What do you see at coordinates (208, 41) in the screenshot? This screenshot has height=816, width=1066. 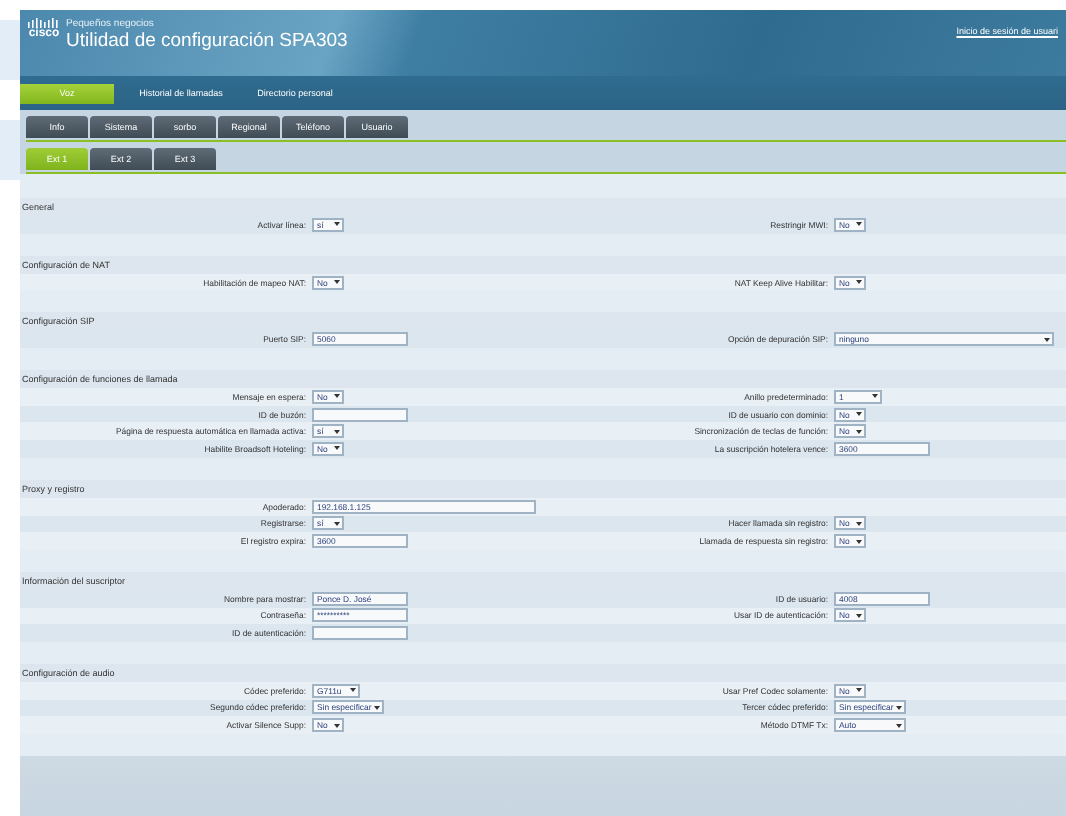 I see `app-title: Utilidad de configuración SPA303` at bounding box center [208, 41].